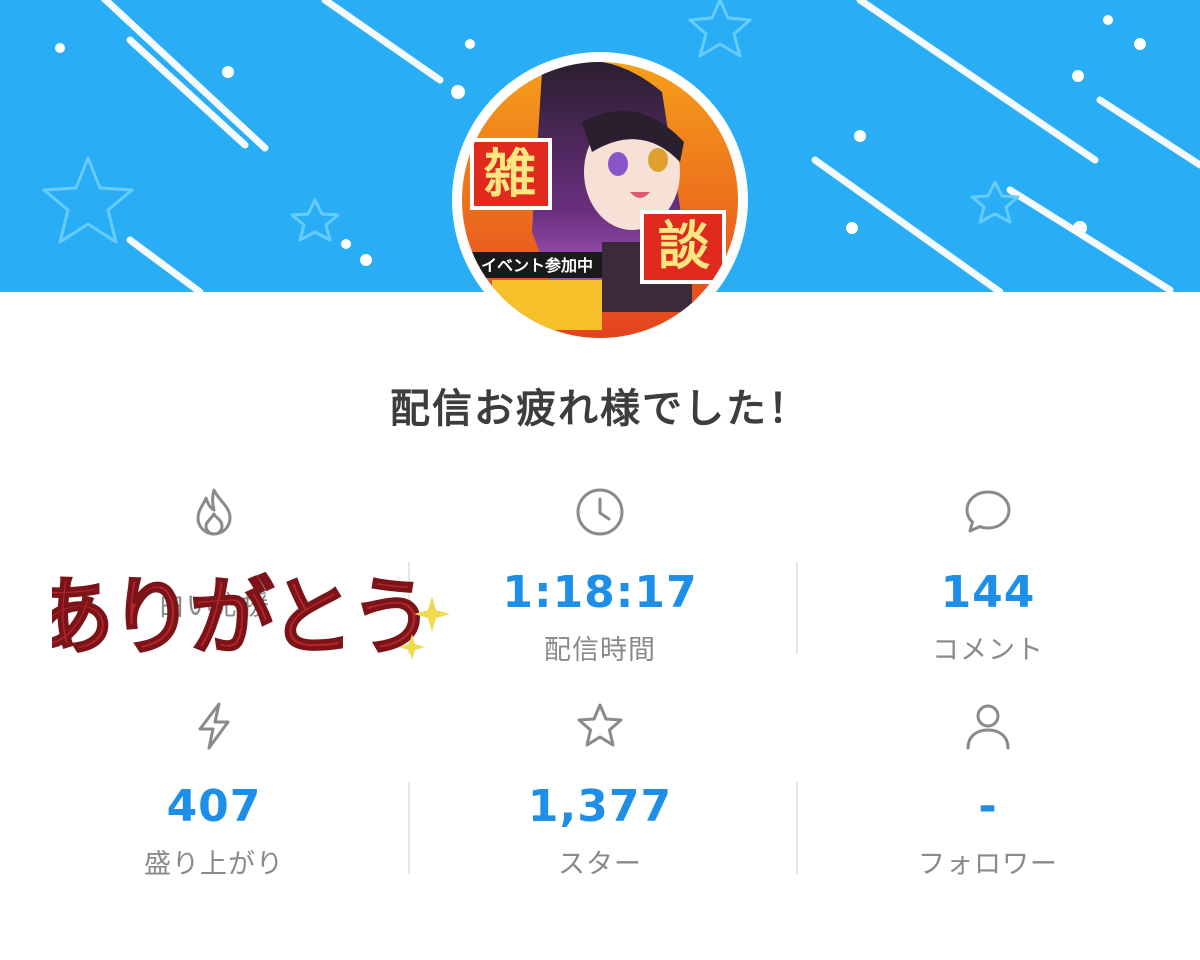 This screenshot has width=1200, height=960. I want to click on stat-duration: 1:18:17 配信時間, so click(600, 576).